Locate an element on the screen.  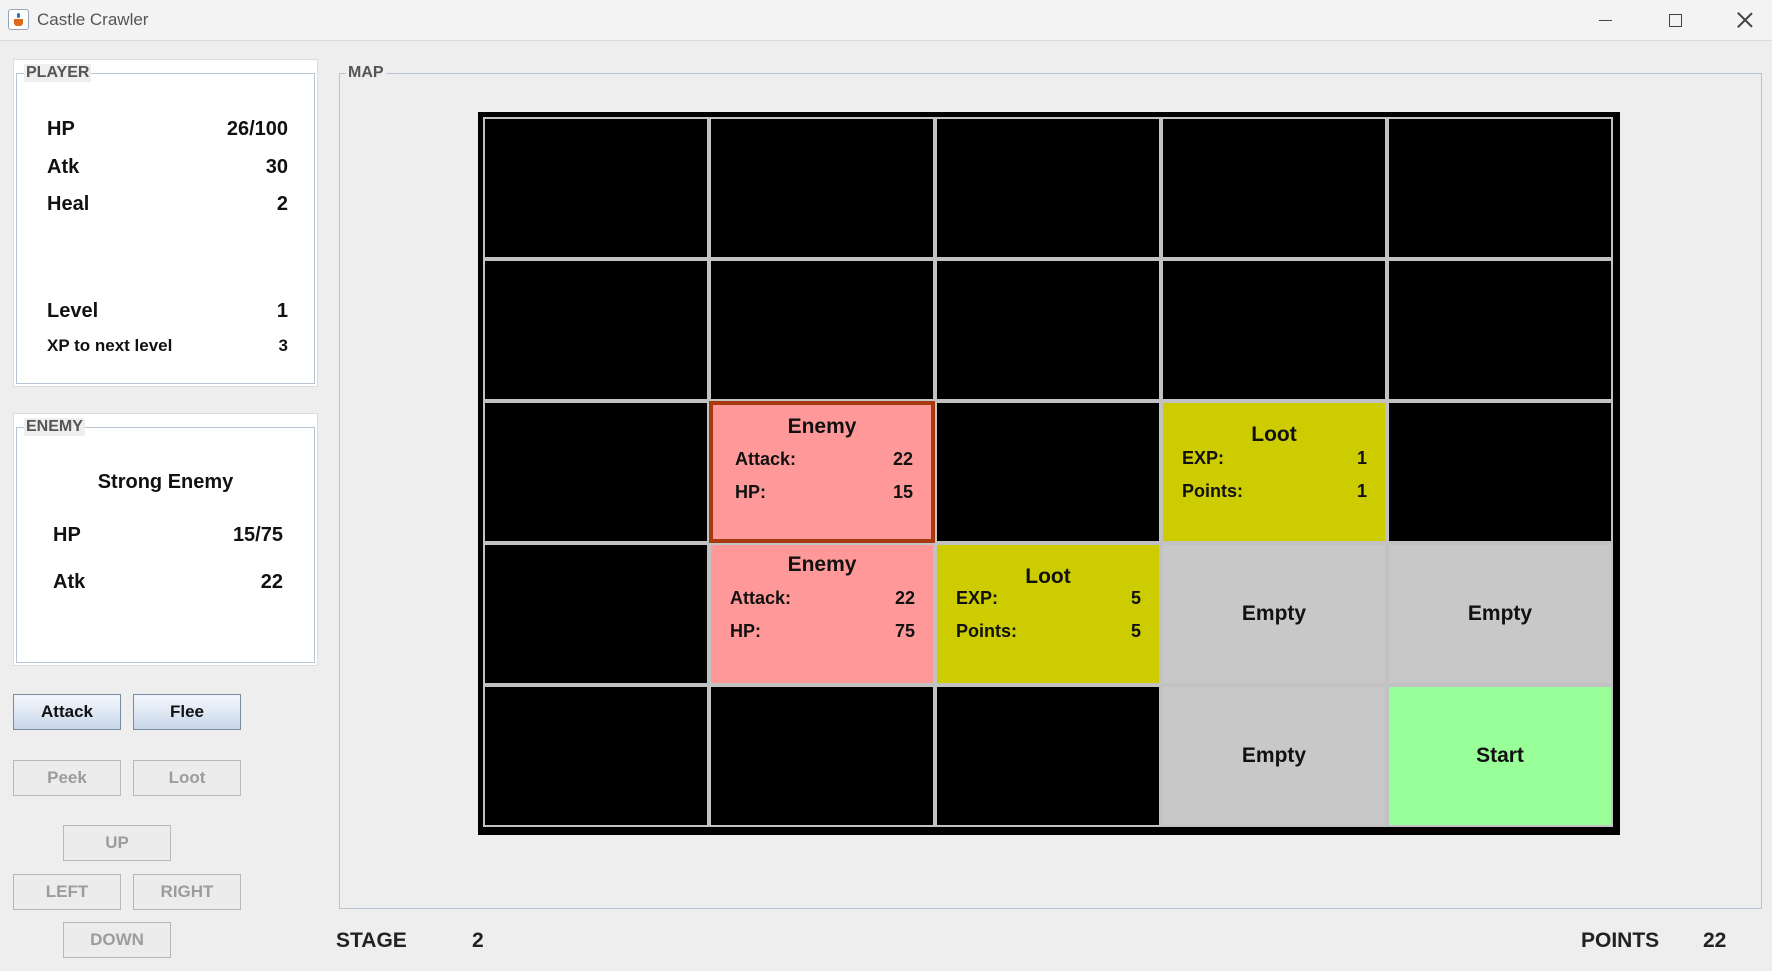
cell-hp-value: 75 is located at coordinates (904, 631).